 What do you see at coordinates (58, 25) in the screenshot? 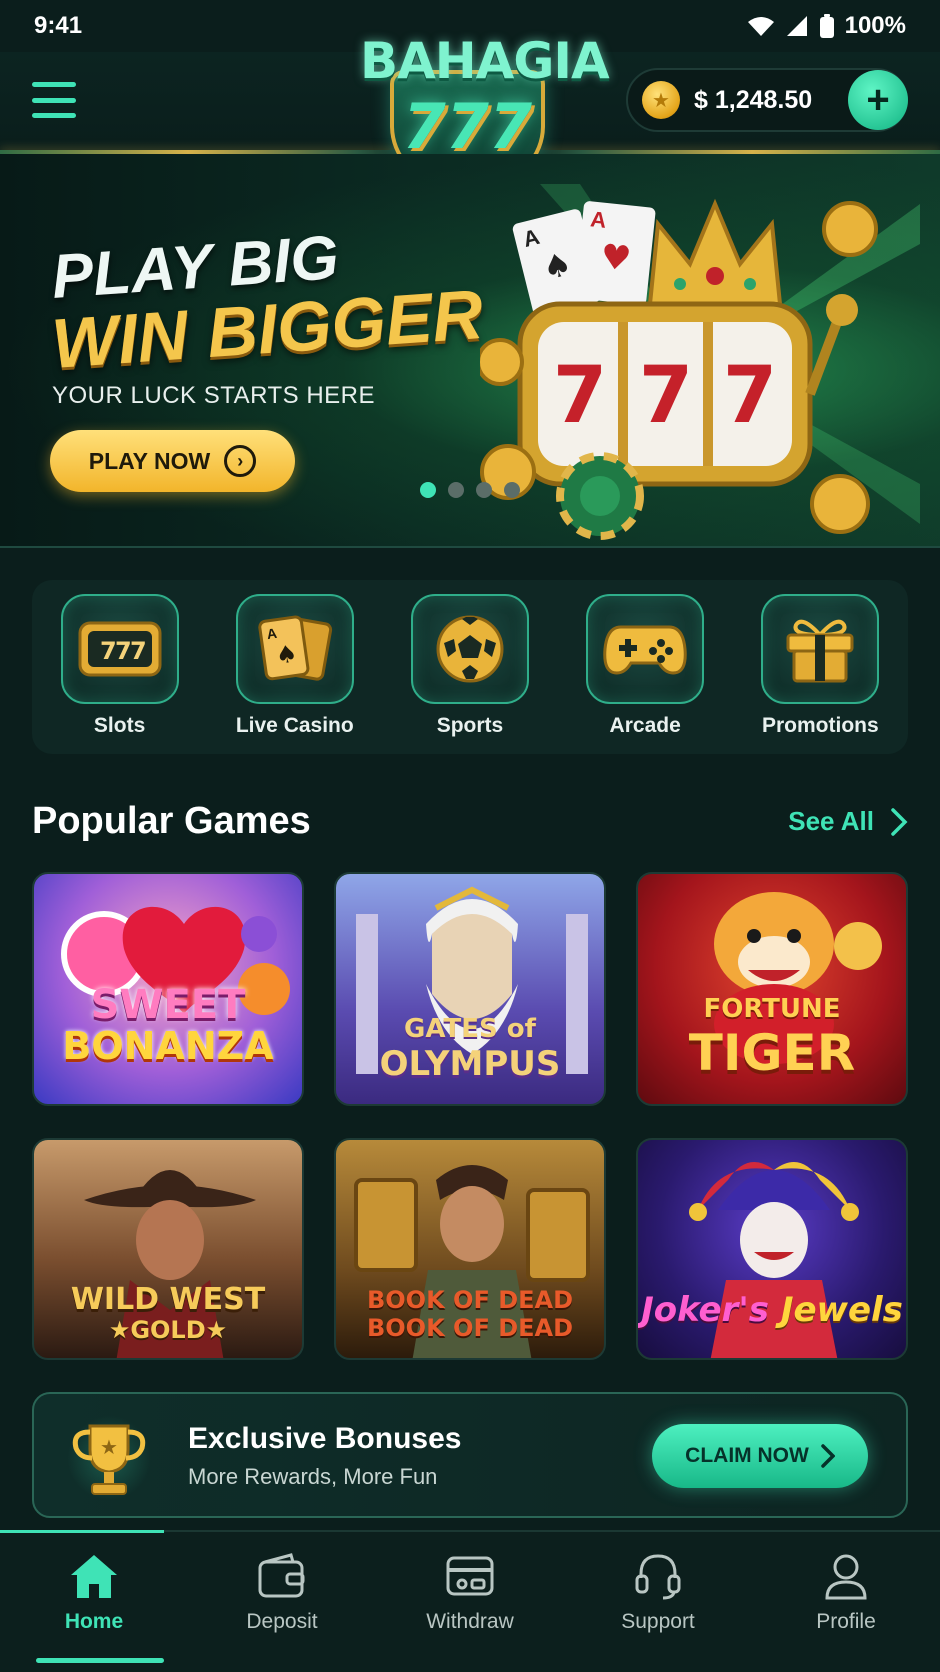
I see `status-time: 9:41` at bounding box center [58, 25].